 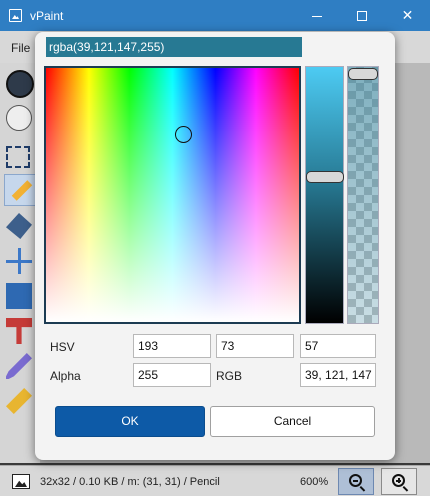 I want to click on secondary-color-swatch, so click(x=19, y=118).